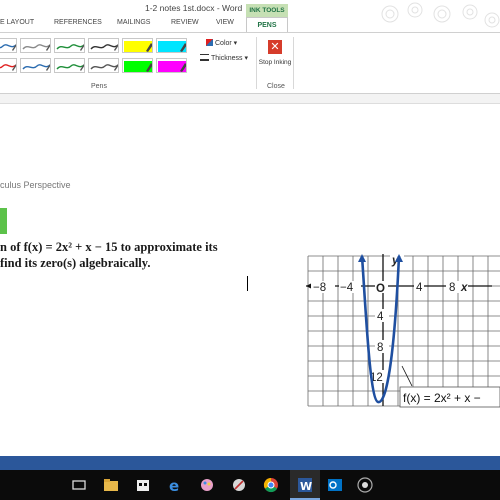 This screenshot has width=500, height=500. What do you see at coordinates (194, 8) in the screenshot?
I see `window-title: 1-2 notes 1st.docx - Word` at bounding box center [194, 8].